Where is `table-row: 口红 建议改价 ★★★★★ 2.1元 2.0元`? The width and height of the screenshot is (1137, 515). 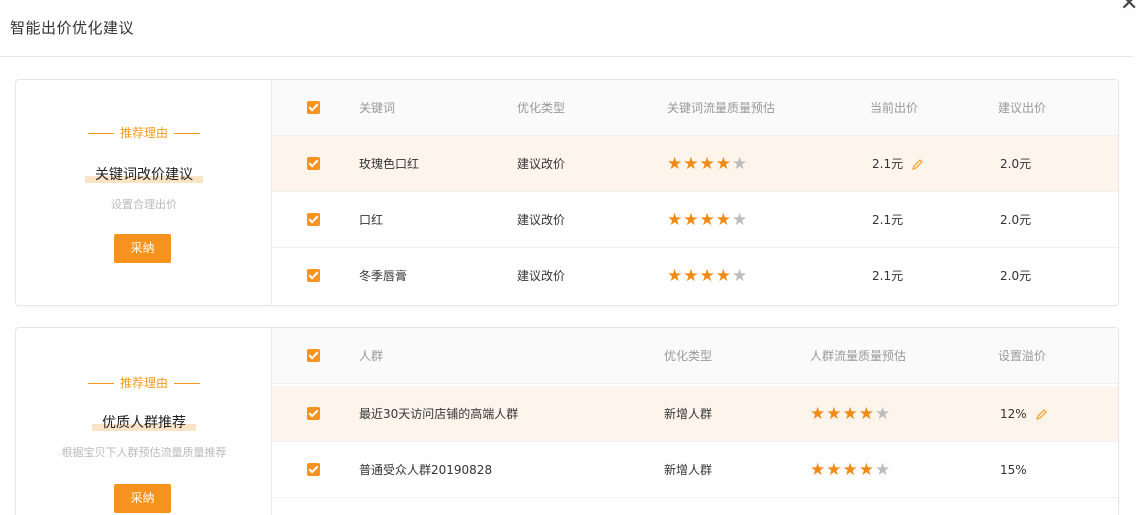
table-row: 口红 建议改价 ★★★★★ 2.1元 2.0元 is located at coordinates (695, 220).